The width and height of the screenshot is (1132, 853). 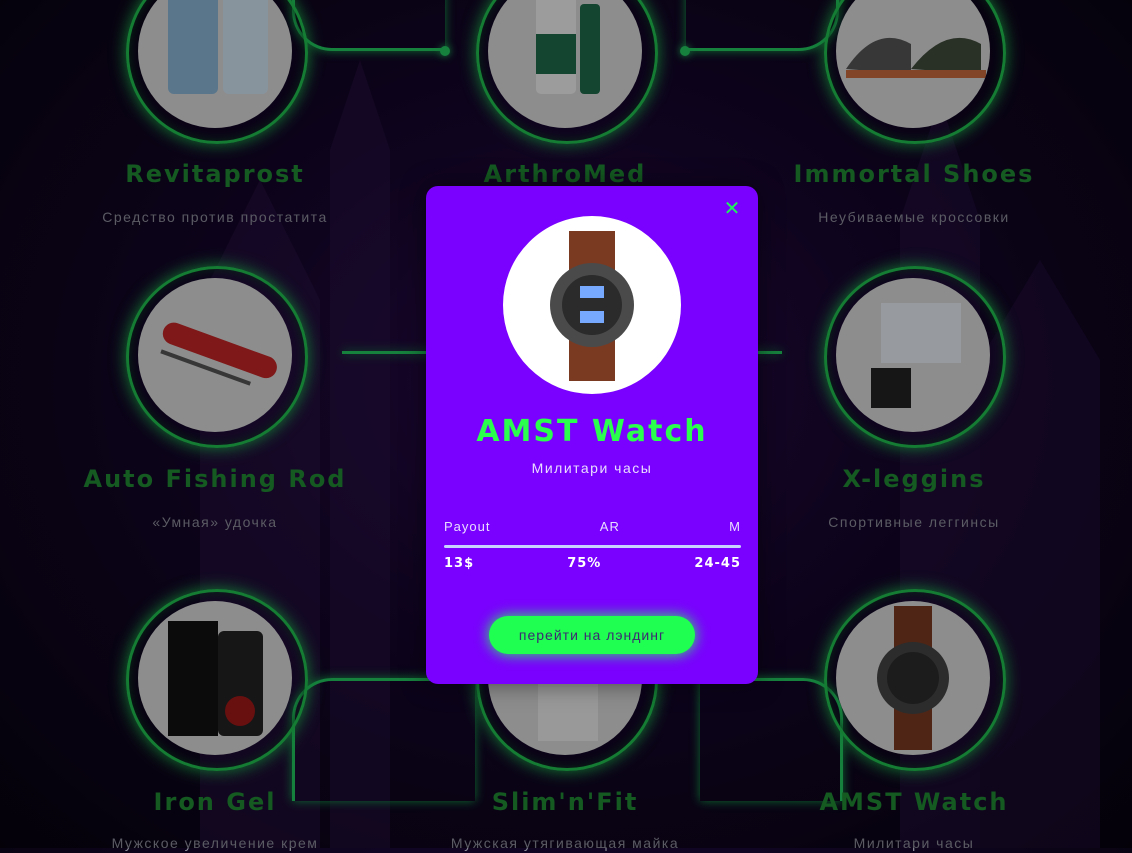 What do you see at coordinates (467, 526) in the screenshot?
I see `stats-header-payout: Payout` at bounding box center [467, 526].